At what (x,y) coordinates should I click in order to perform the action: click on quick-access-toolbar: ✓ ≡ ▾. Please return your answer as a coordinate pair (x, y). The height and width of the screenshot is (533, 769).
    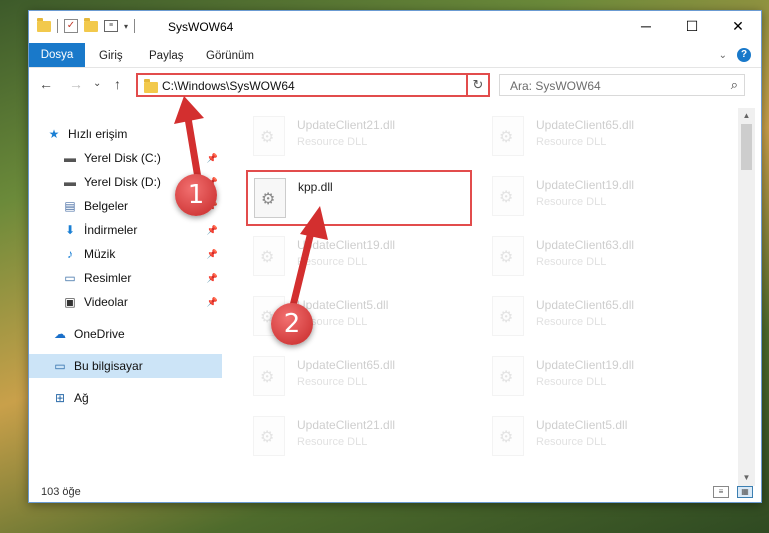
    Looking at the image, I should click on (86, 25).